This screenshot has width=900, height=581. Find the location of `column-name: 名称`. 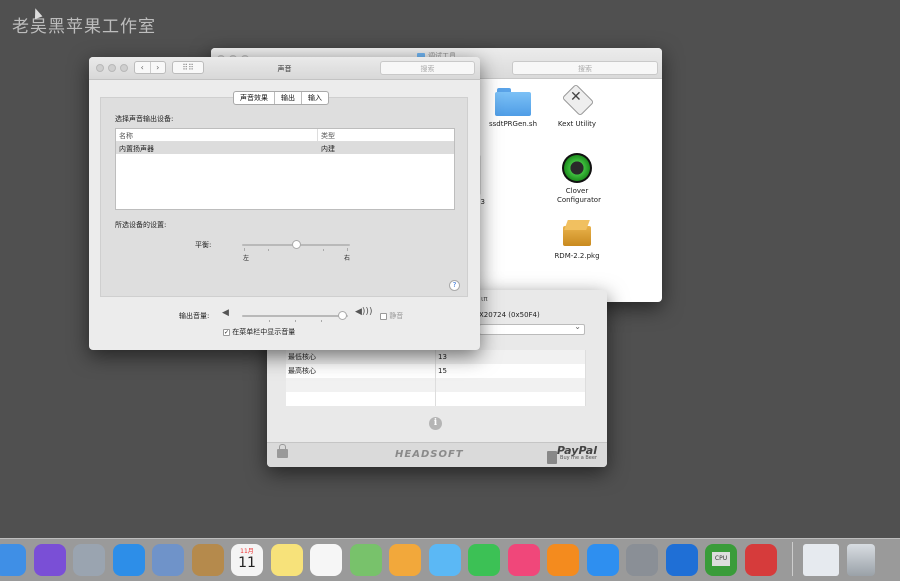

column-name: 名称 is located at coordinates (126, 136).